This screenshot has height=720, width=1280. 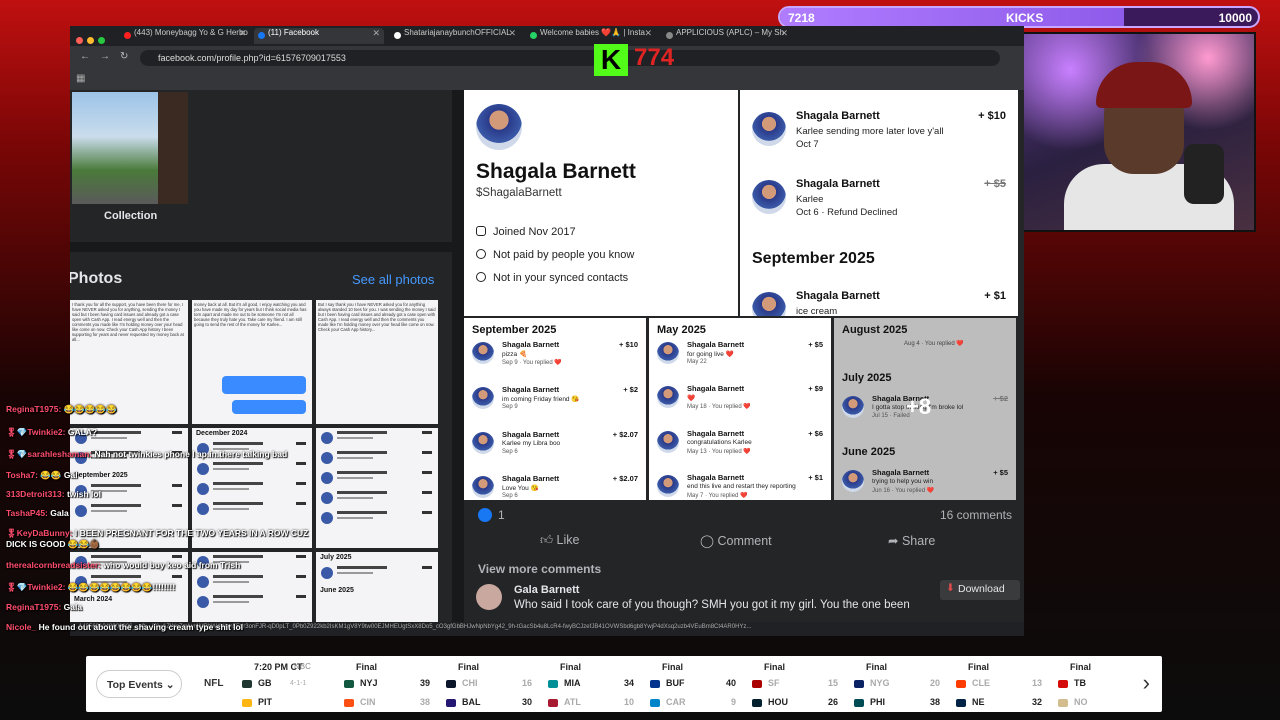 What do you see at coordinates (880, 683) in the screenshot?
I see `team-name: NYG` at bounding box center [880, 683].